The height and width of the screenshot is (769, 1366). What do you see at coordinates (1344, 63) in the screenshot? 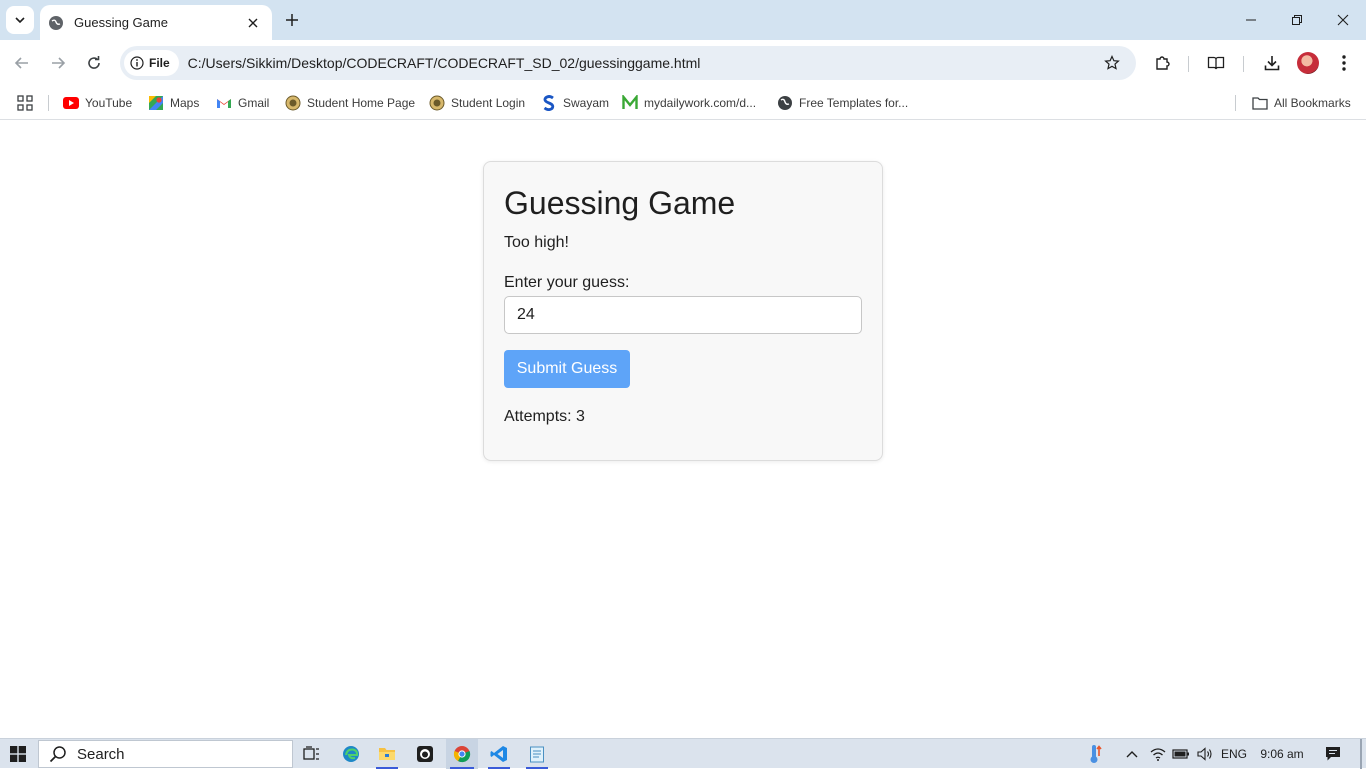
I see `menu-button` at bounding box center [1344, 63].